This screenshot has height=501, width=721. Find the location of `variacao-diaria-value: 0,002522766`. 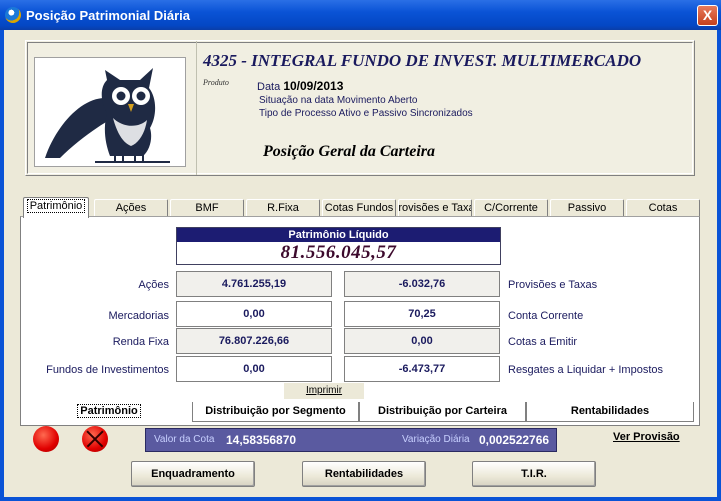

variacao-diaria-value: 0,002522766 is located at coordinates (514, 440).